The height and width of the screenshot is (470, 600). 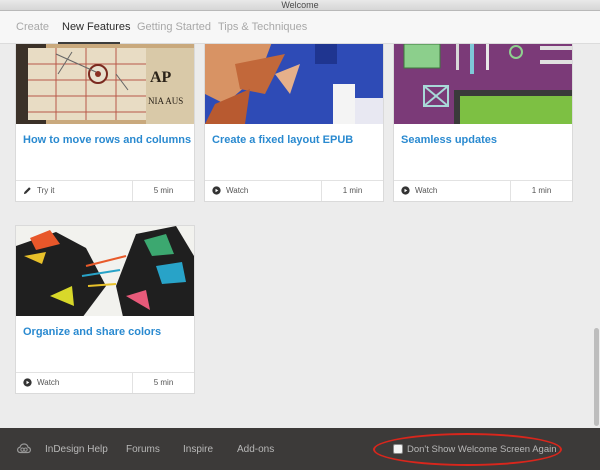 I want to click on tab-new-features: New Features, so click(x=96, y=27).